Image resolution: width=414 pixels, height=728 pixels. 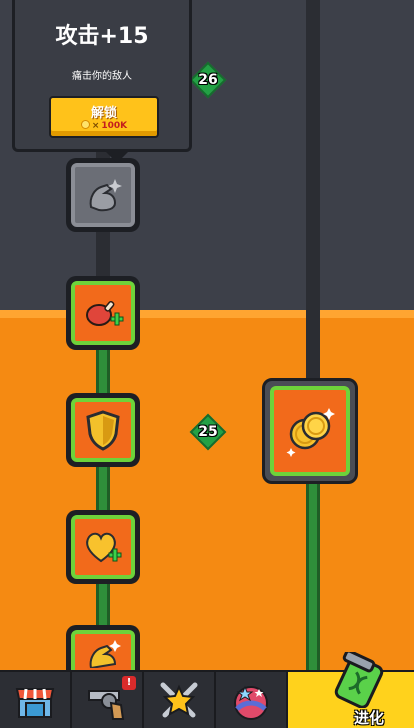 I want to click on tab-weapons: !, so click(x=108, y=700).